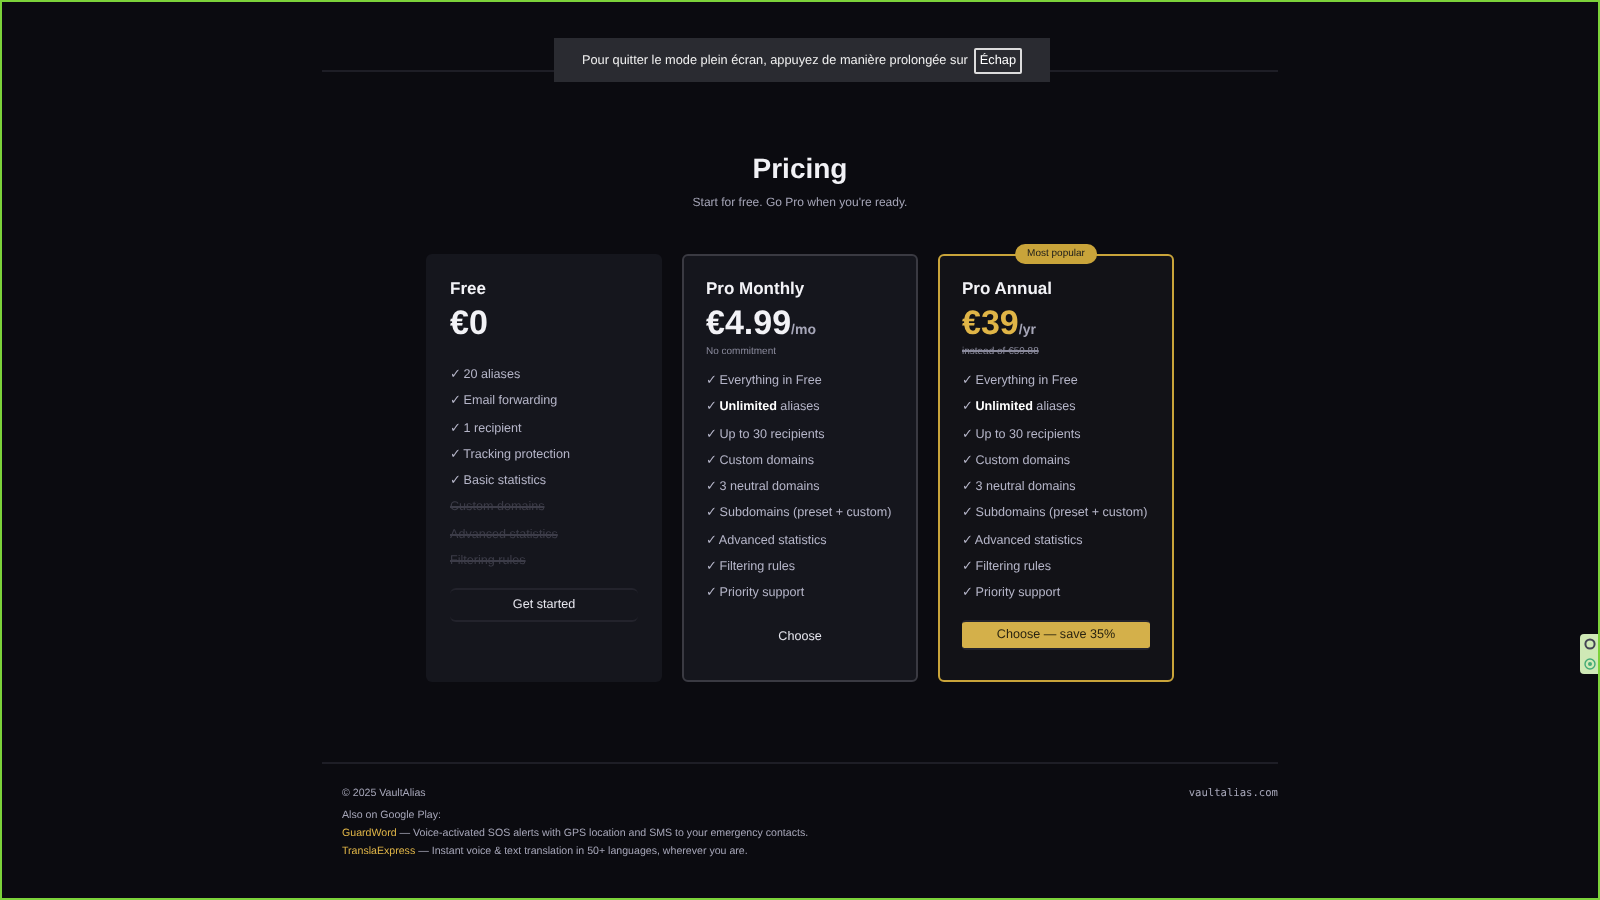 The image size is (1600, 900). I want to click on page-title: Pricing, so click(800, 168).